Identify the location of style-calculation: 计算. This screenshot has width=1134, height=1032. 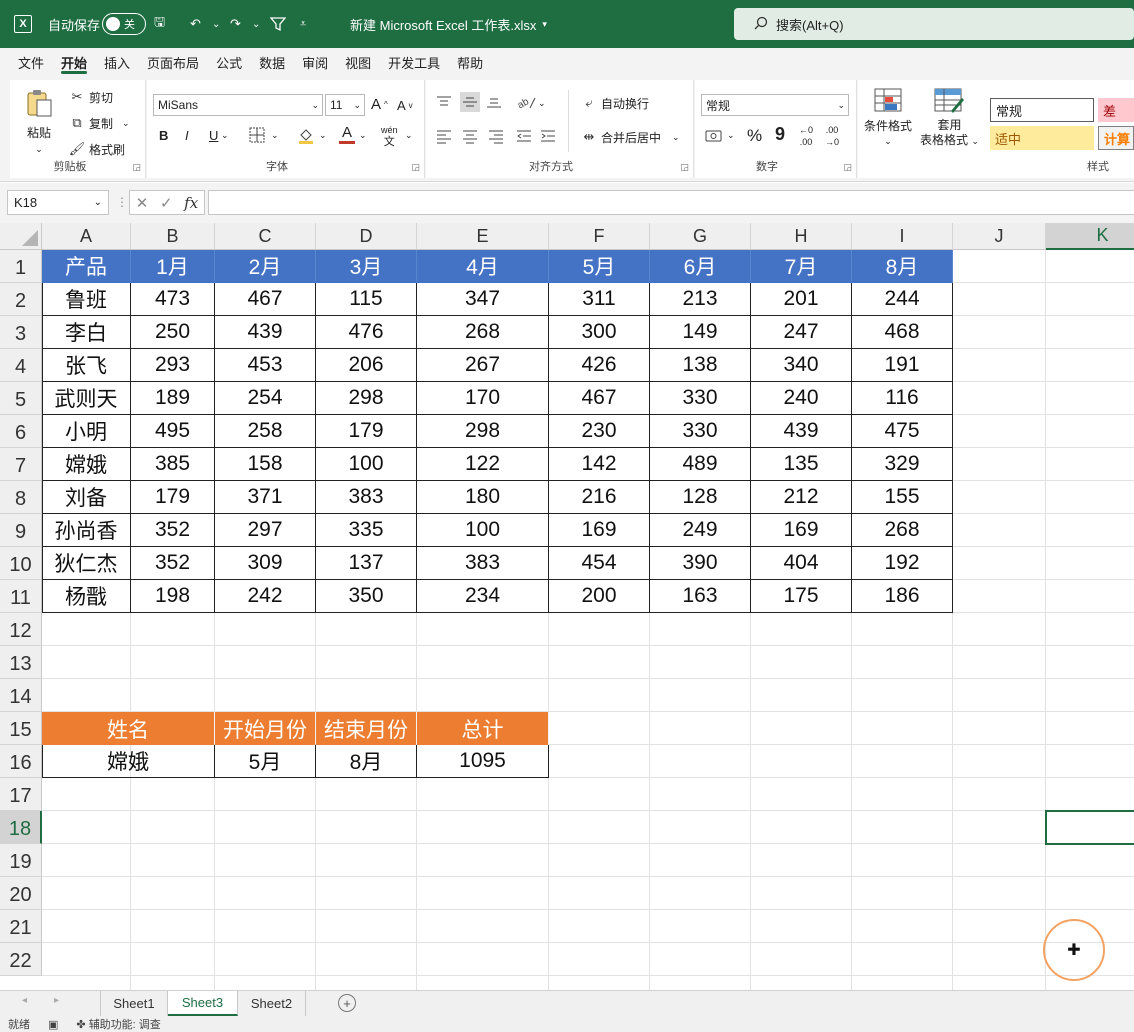
(1116, 138).